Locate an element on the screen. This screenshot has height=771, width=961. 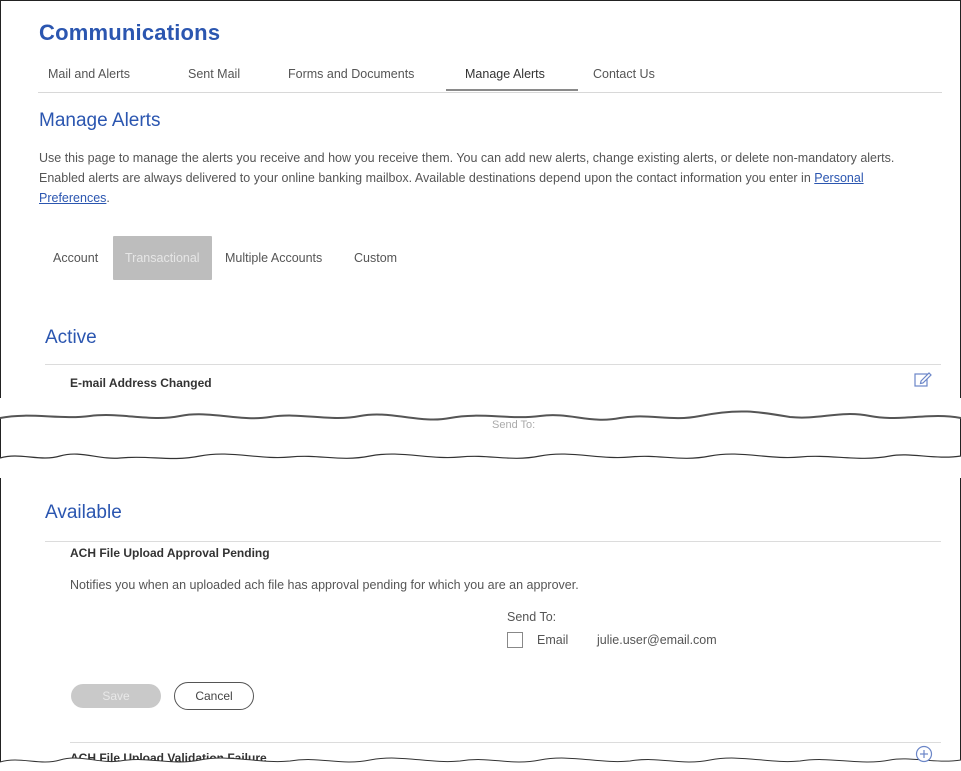
active-divider is located at coordinates (493, 364).